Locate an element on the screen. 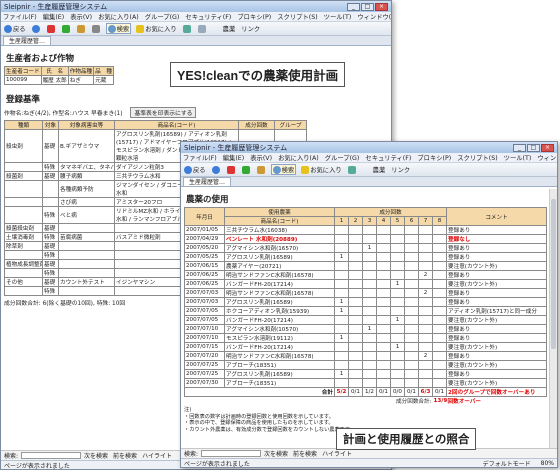  usage-product: 農薬アイヤー(20721) is located at coordinates (279, 266).